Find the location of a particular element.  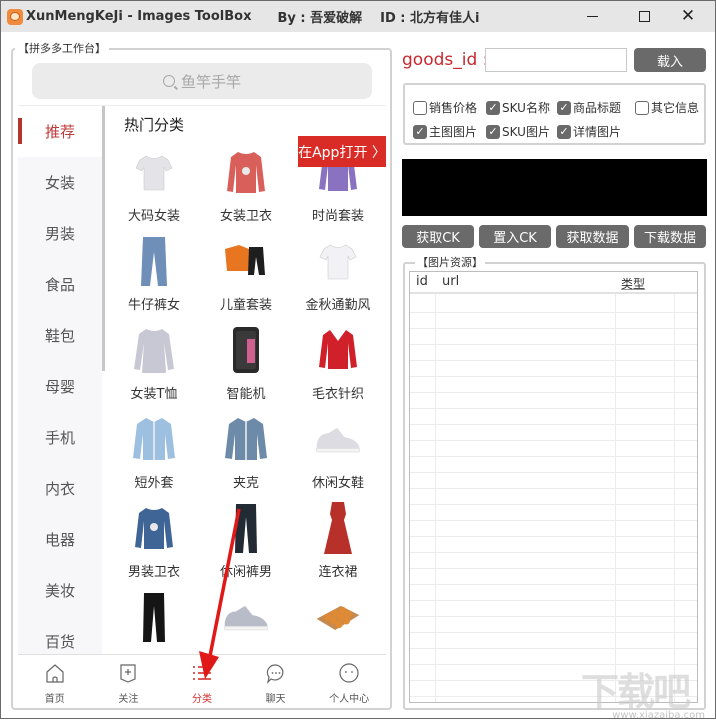

column-header-type: 类型 is located at coordinates (633, 283).